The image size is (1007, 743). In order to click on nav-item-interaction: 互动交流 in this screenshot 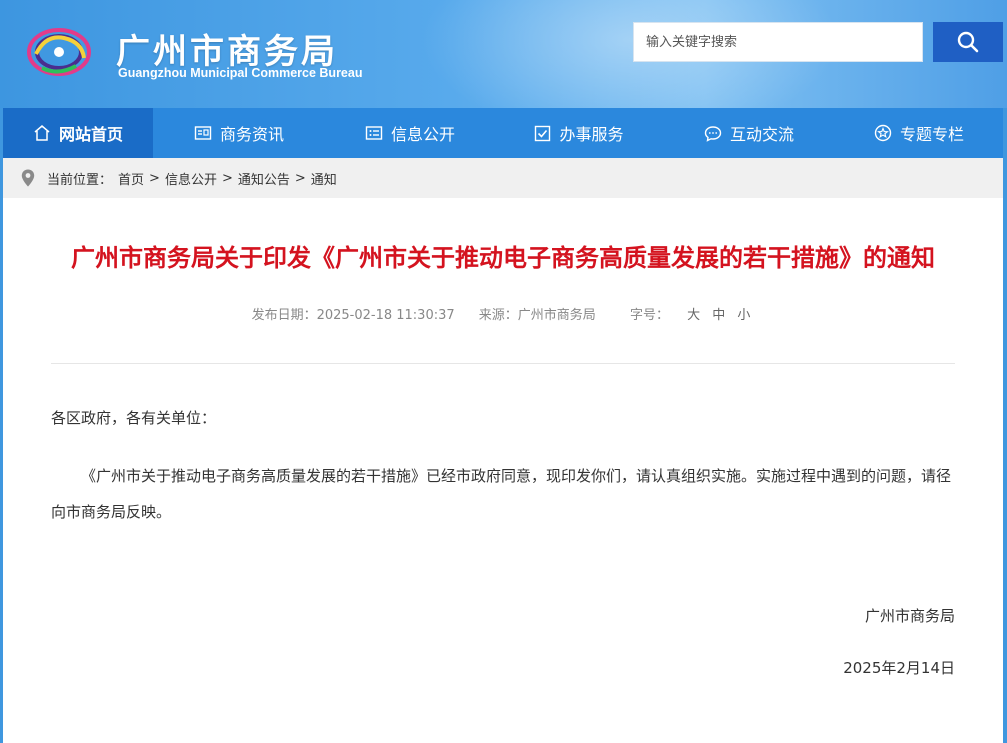, I will do `click(749, 133)`.